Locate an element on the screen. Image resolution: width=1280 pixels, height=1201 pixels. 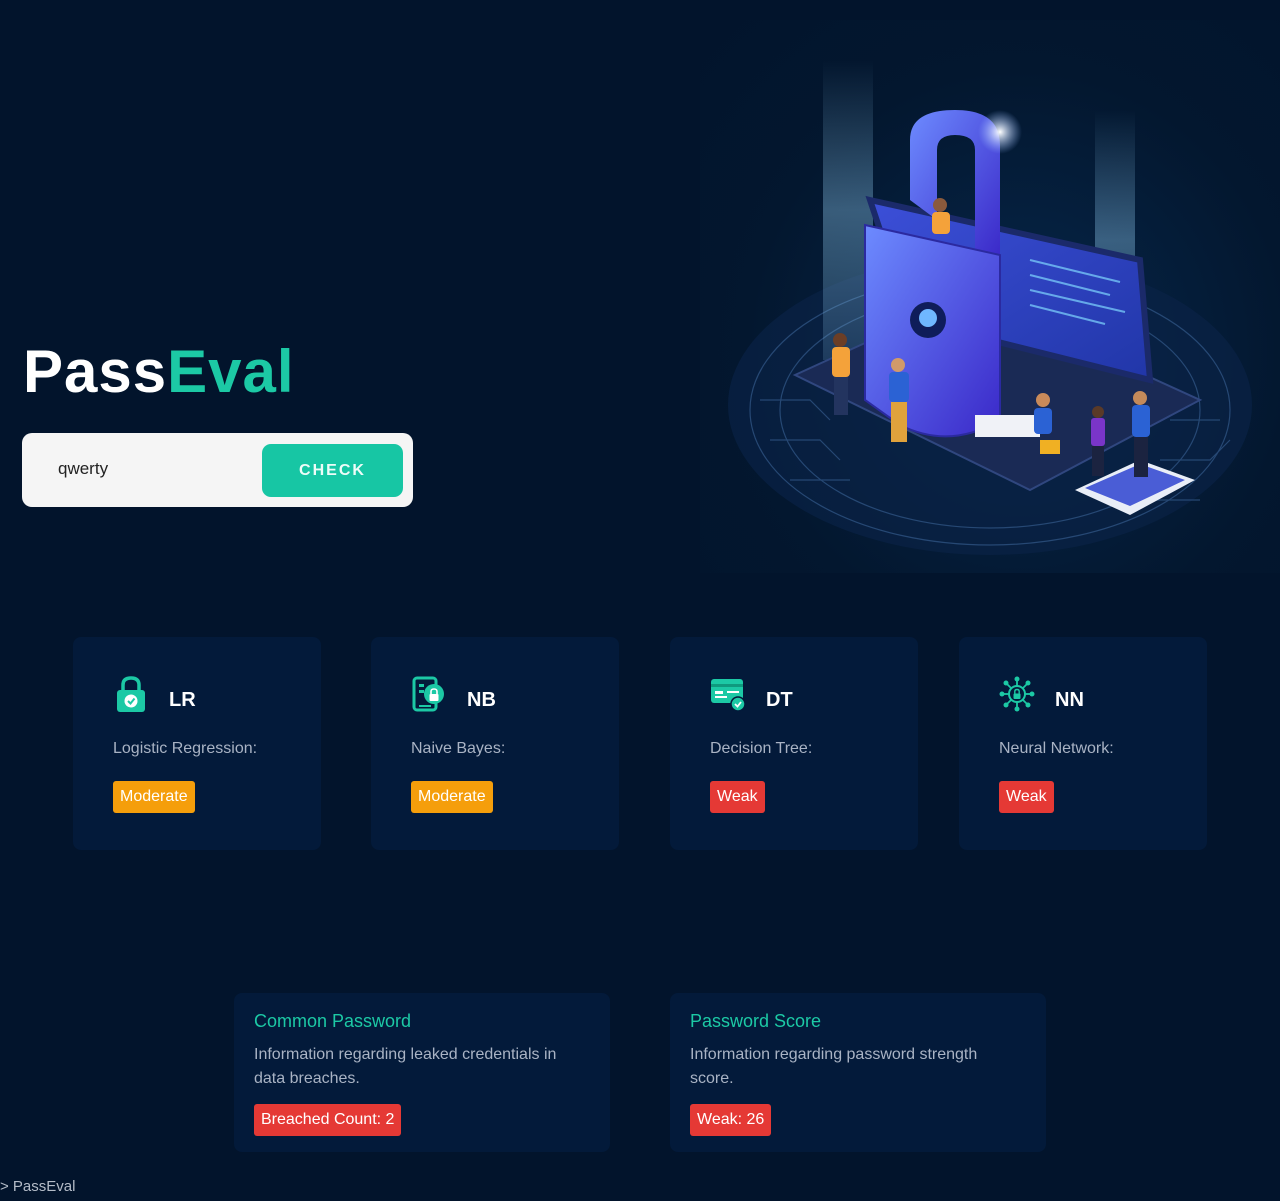
password-check-form: CHECK is located at coordinates (217, 470).